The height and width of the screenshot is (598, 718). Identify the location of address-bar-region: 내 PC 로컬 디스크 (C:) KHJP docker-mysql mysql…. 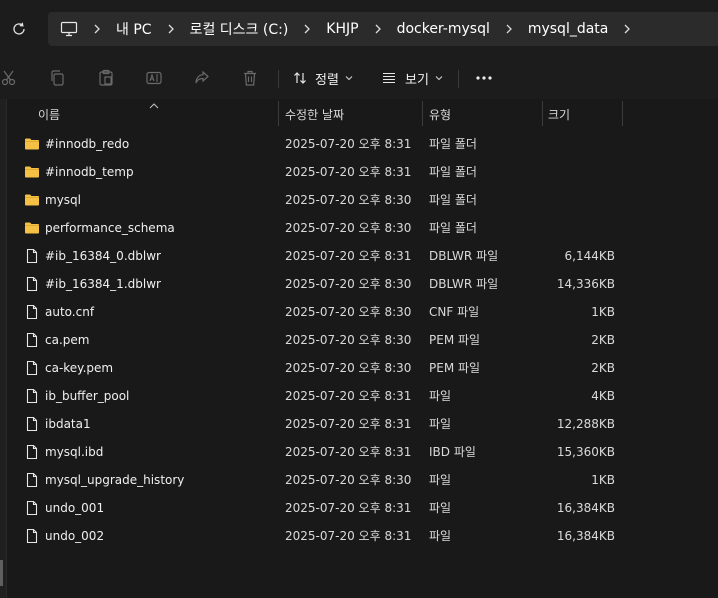
(359, 29).